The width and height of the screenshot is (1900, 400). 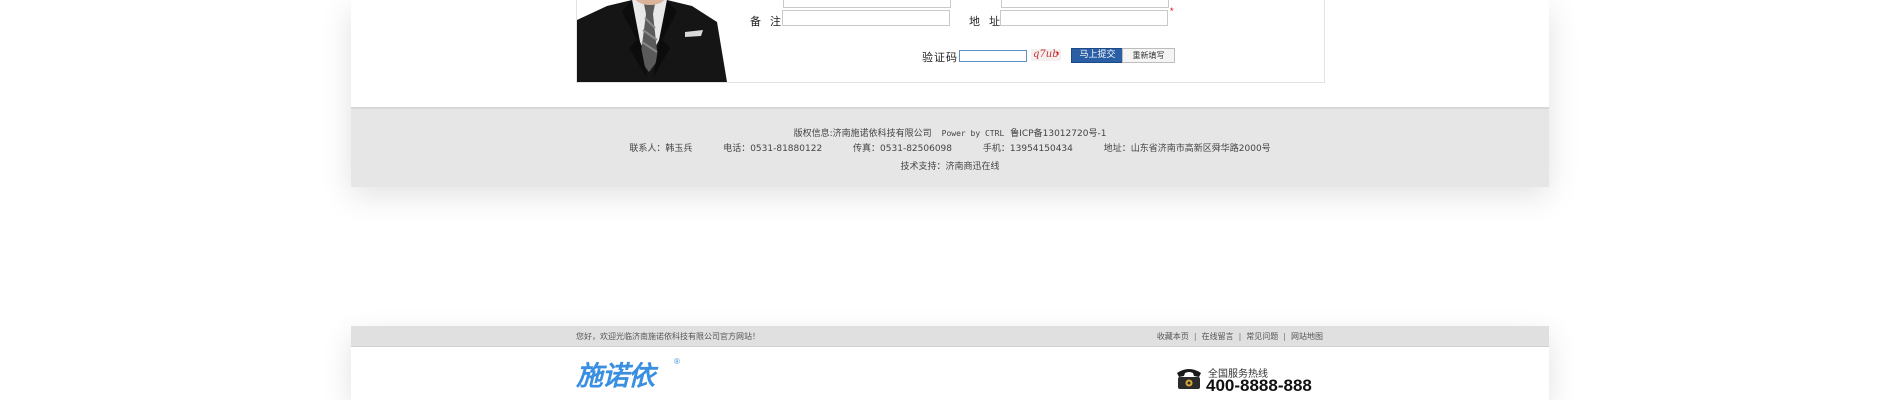 I want to click on phone-icon, so click(x=1189, y=379).